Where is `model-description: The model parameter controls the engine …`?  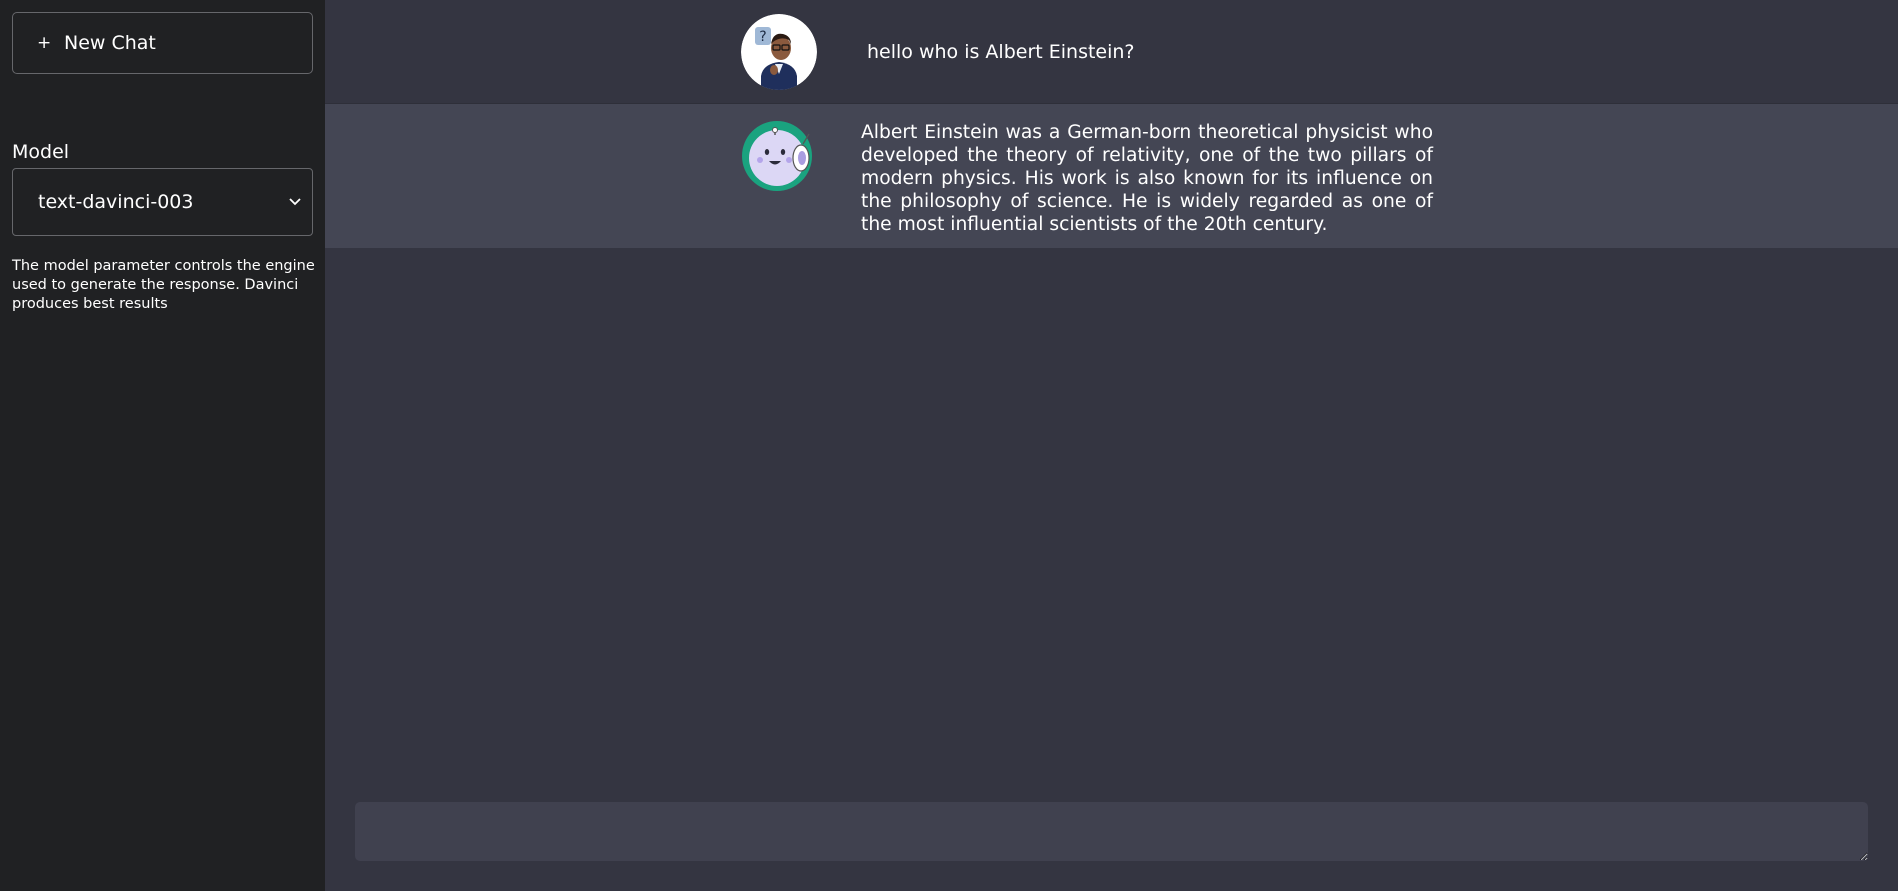
model-description: The model parameter controls the engine … is located at coordinates (163, 285).